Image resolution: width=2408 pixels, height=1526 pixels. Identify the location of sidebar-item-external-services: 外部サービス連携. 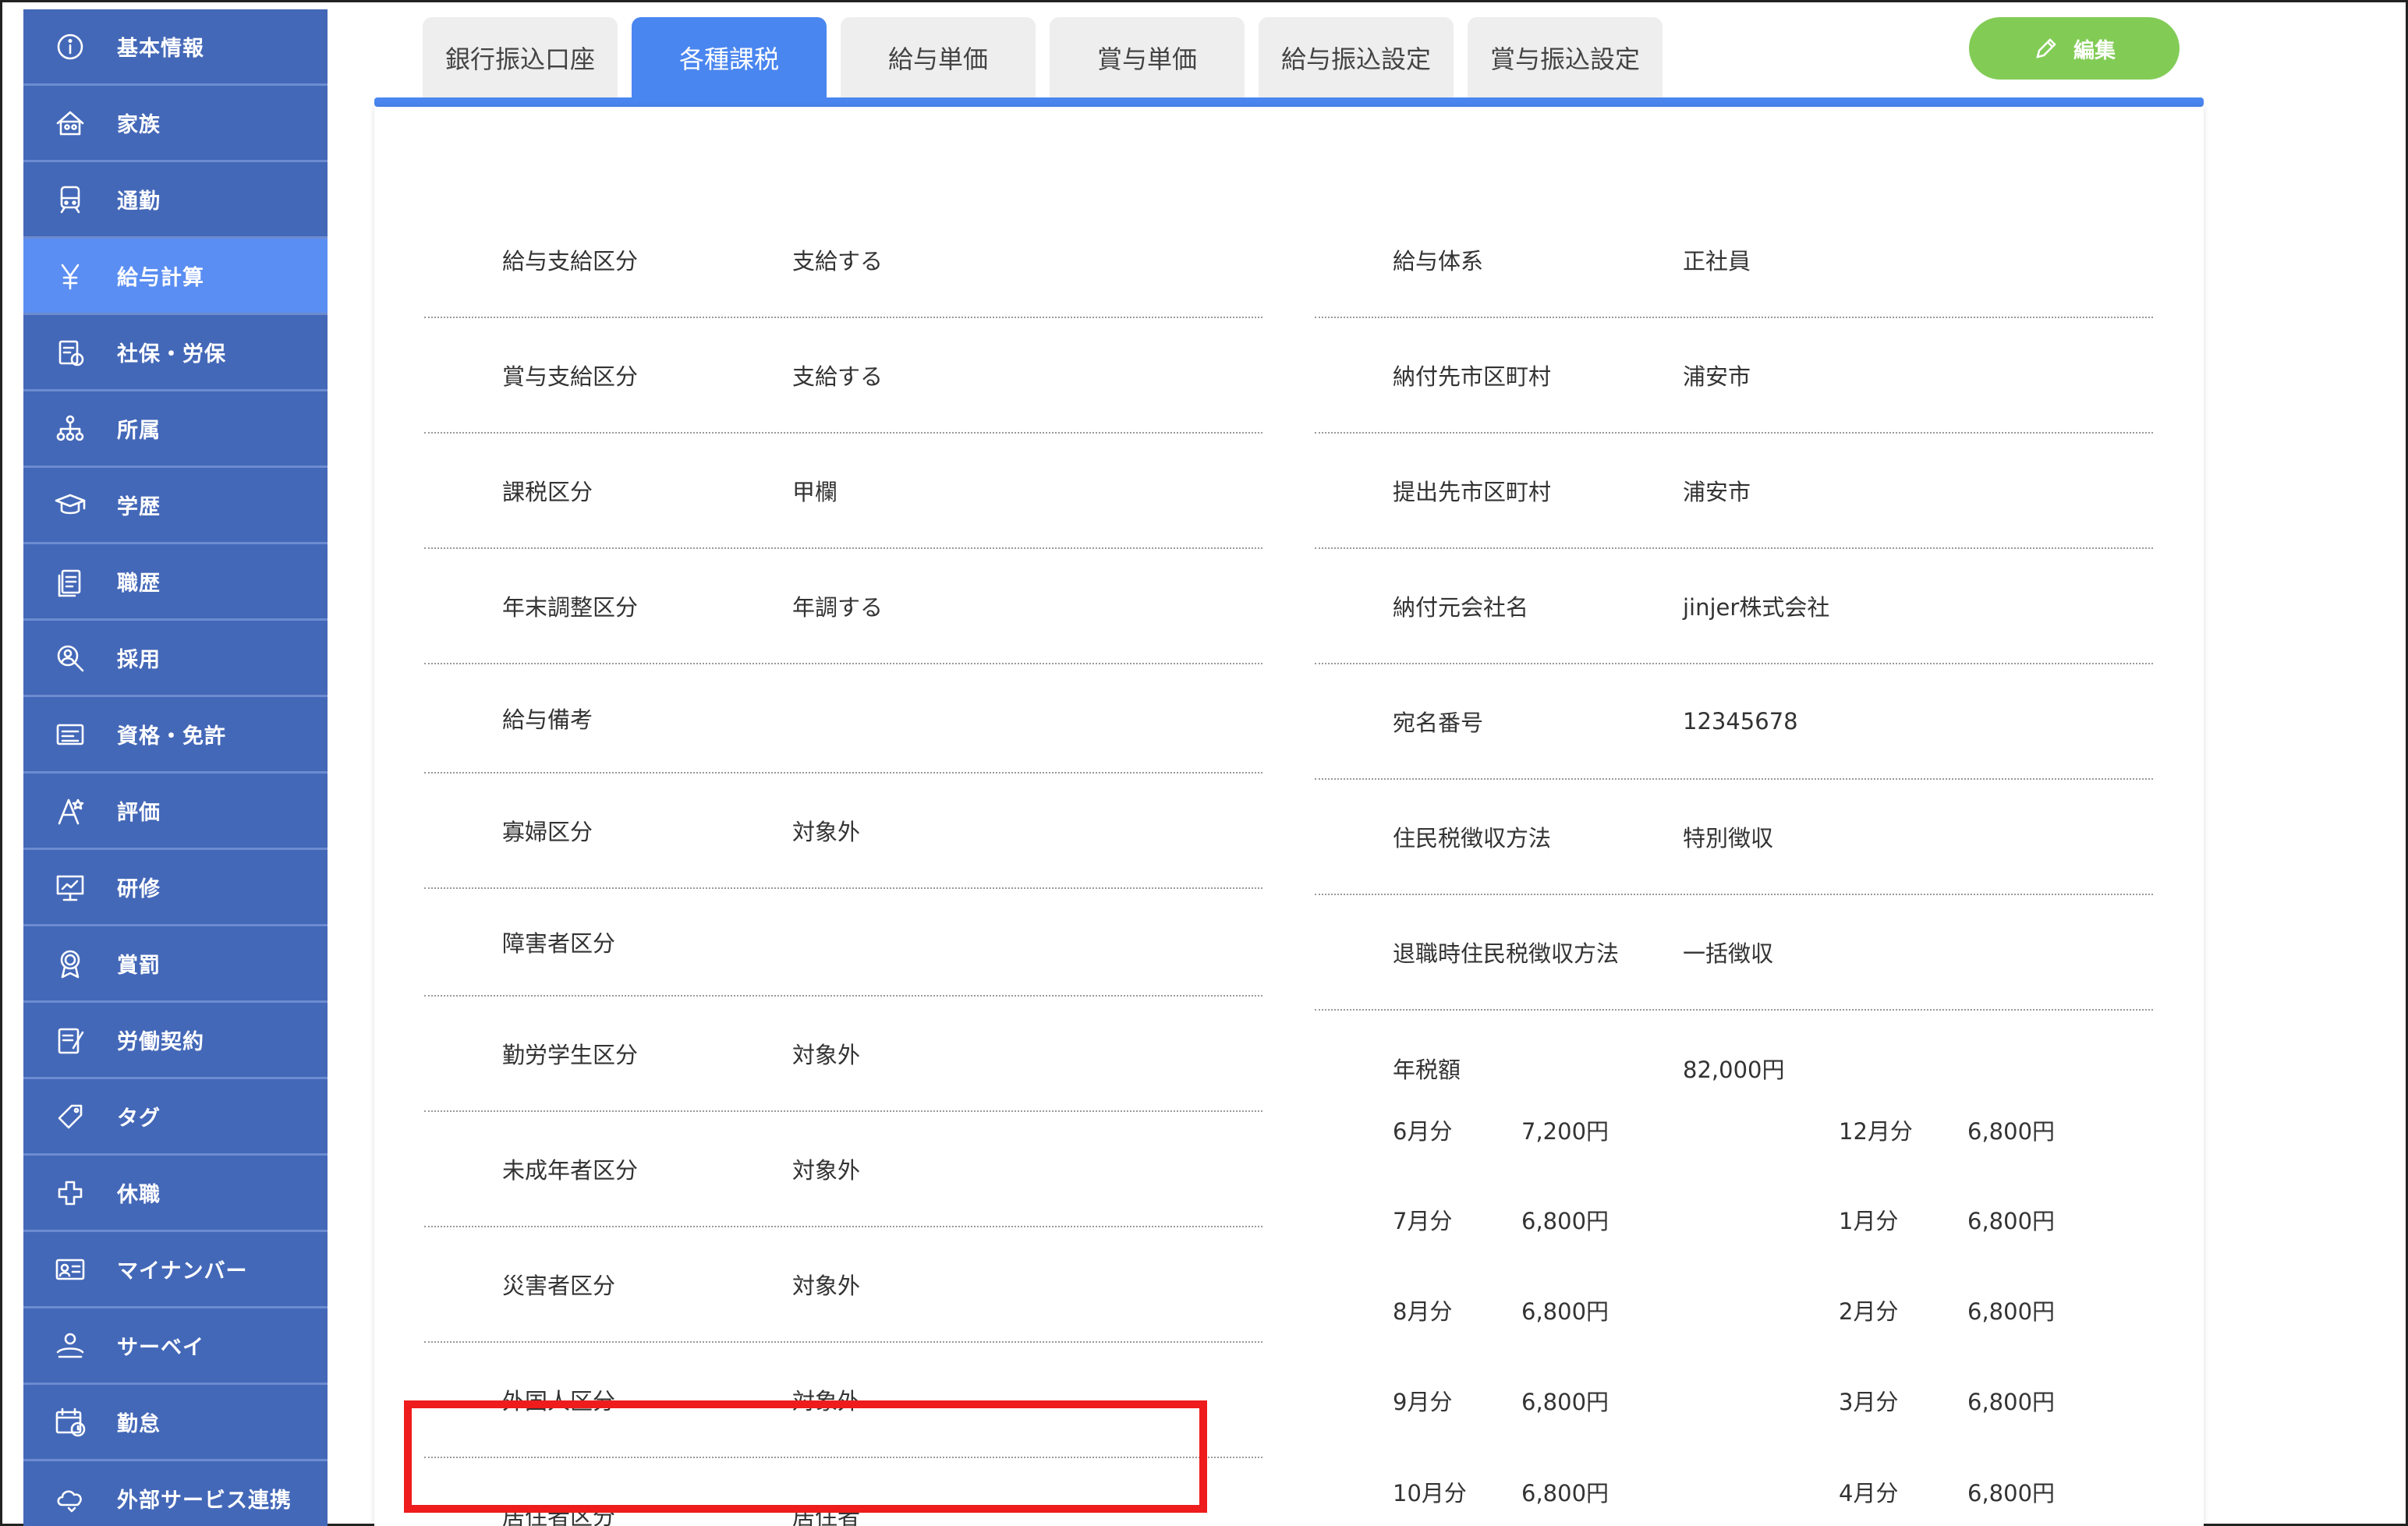
(175, 1494).